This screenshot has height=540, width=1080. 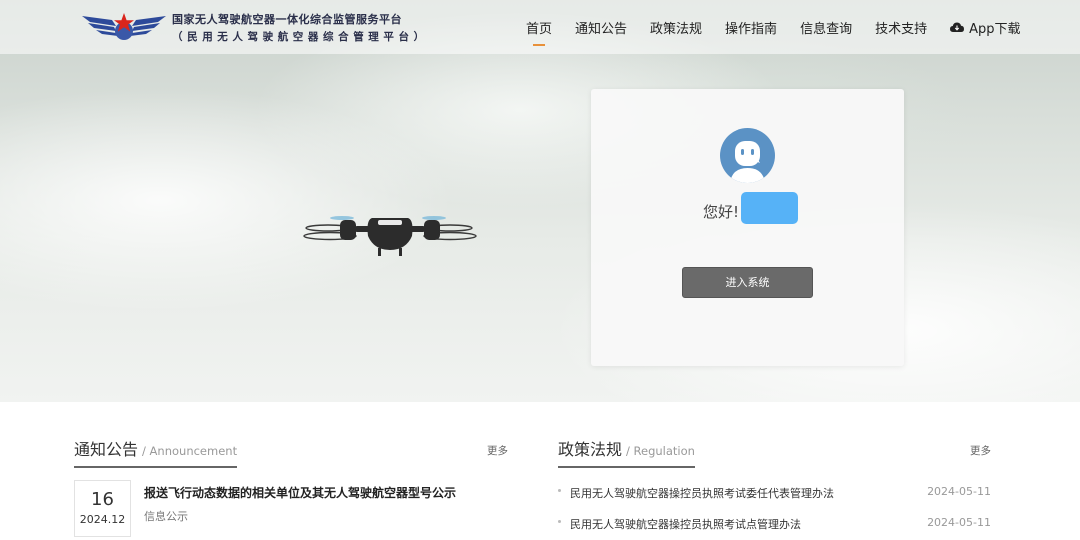 I want to click on announcement-day: 16, so click(x=102, y=499).